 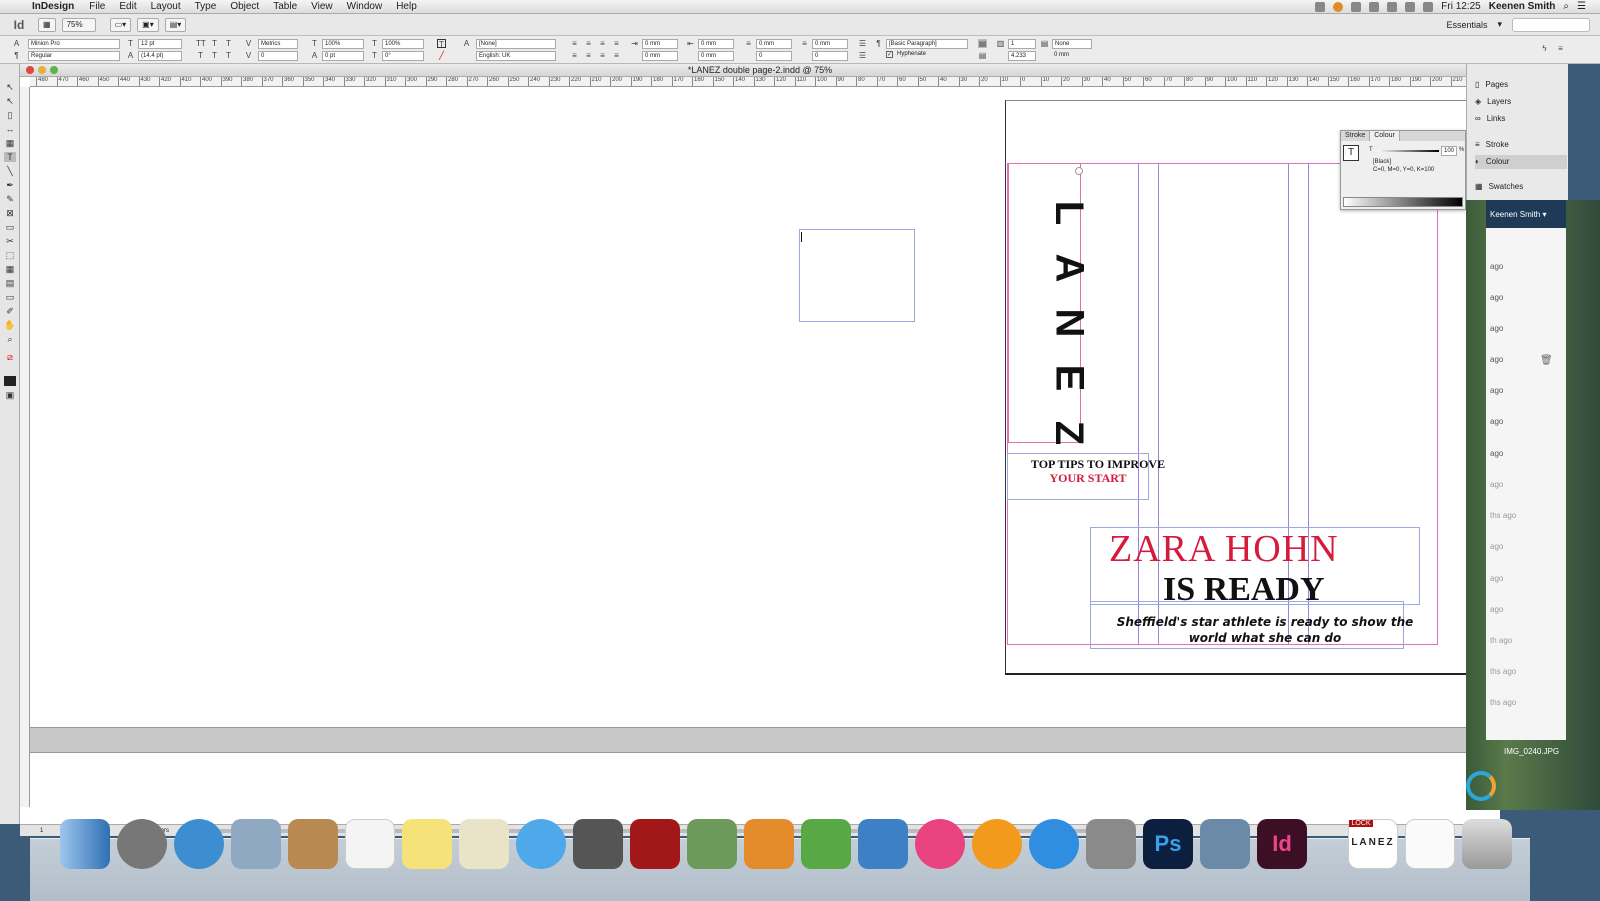 What do you see at coordinates (862, 55) in the screenshot?
I see `numbering-icon: ☰` at bounding box center [862, 55].